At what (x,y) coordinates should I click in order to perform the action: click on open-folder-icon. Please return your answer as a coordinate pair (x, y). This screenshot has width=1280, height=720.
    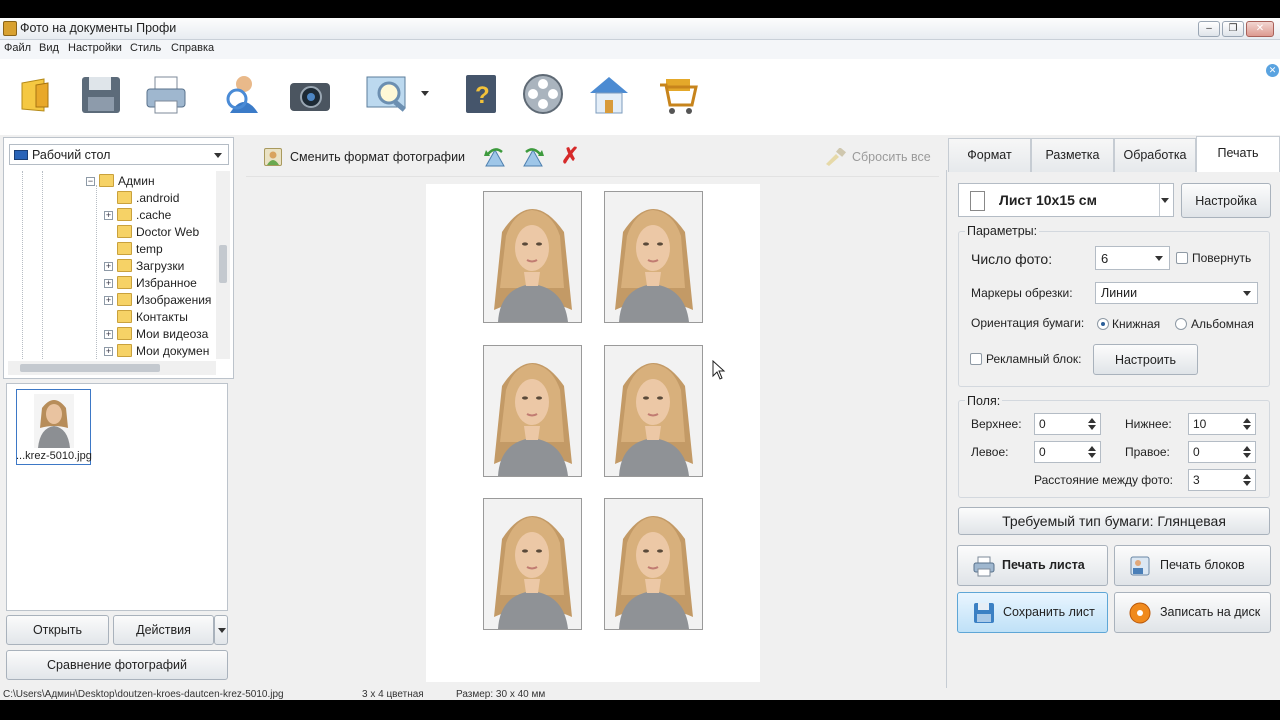
    Looking at the image, I should click on (37, 94).